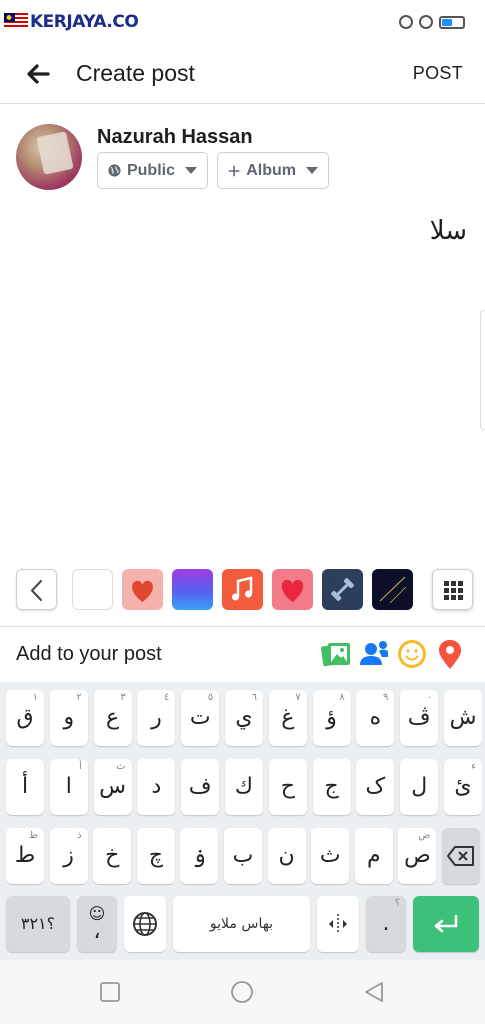 The width and height of the screenshot is (485, 1024). What do you see at coordinates (450, 654) in the screenshot?
I see `check-in-icon` at bounding box center [450, 654].